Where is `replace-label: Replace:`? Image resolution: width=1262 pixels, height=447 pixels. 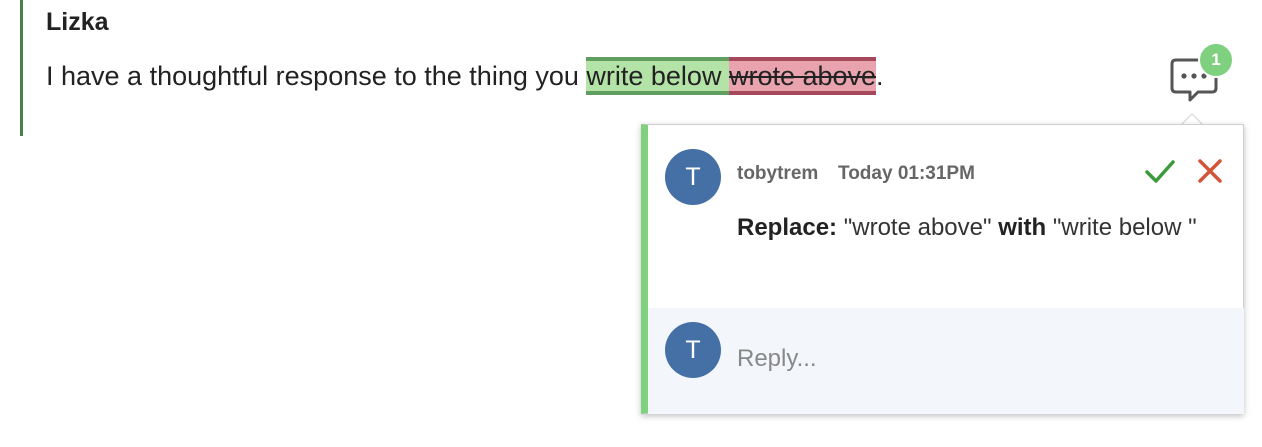 replace-label: Replace: is located at coordinates (787, 227).